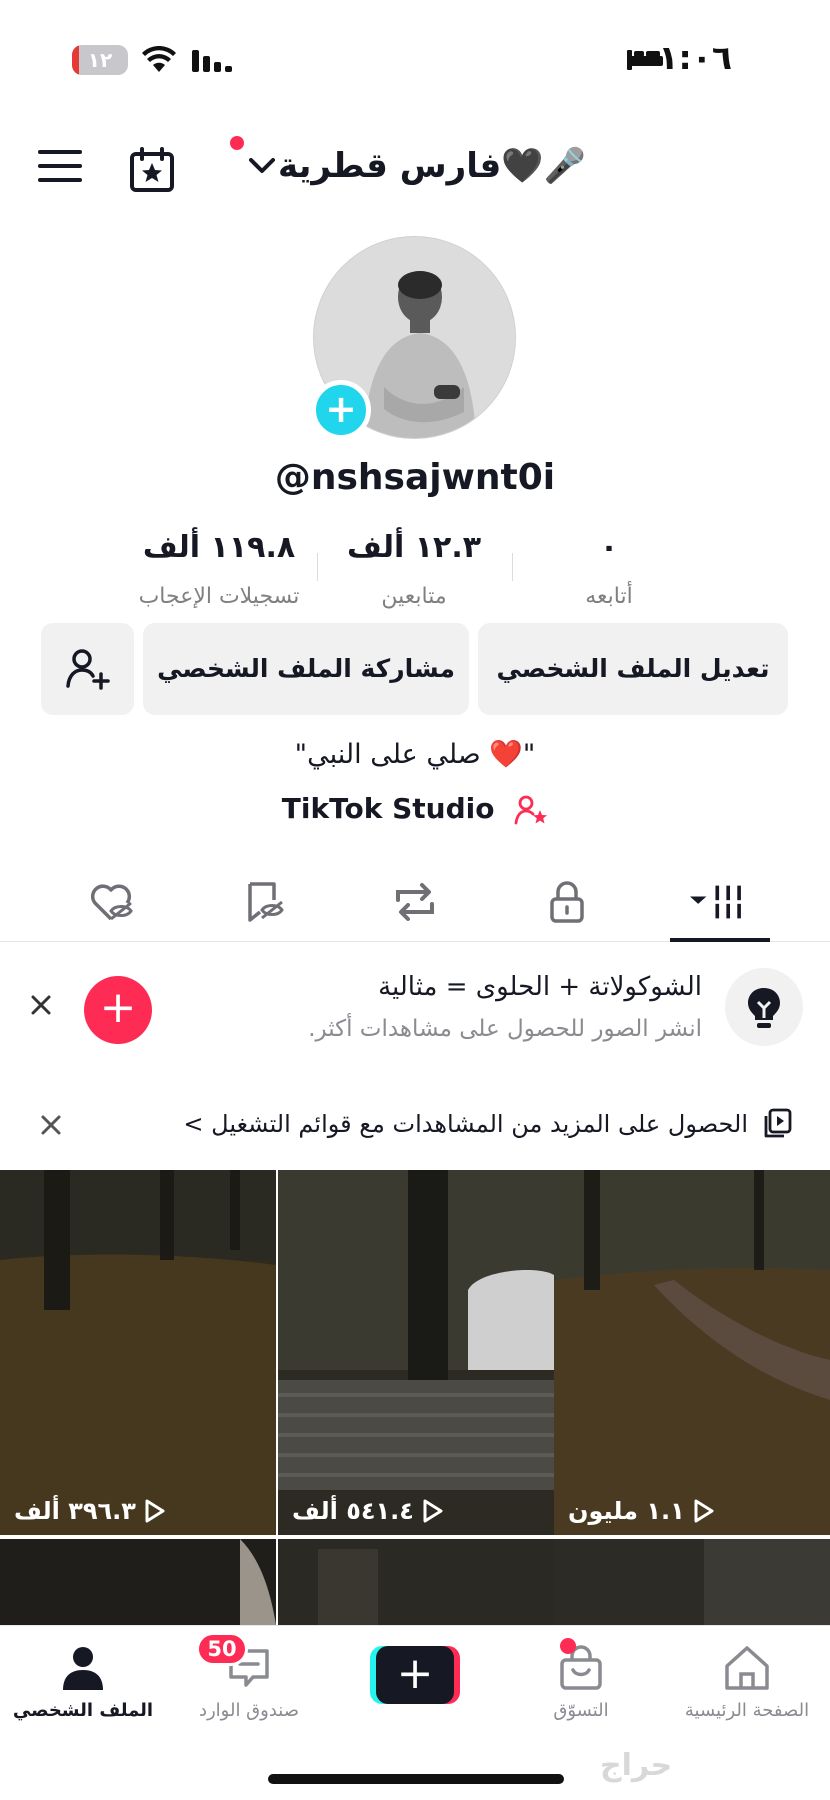 Image resolution: width=830 pixels, height=1800 pixels. I want to click on nav-shop-label: التسوّق, so click(581, 1710).